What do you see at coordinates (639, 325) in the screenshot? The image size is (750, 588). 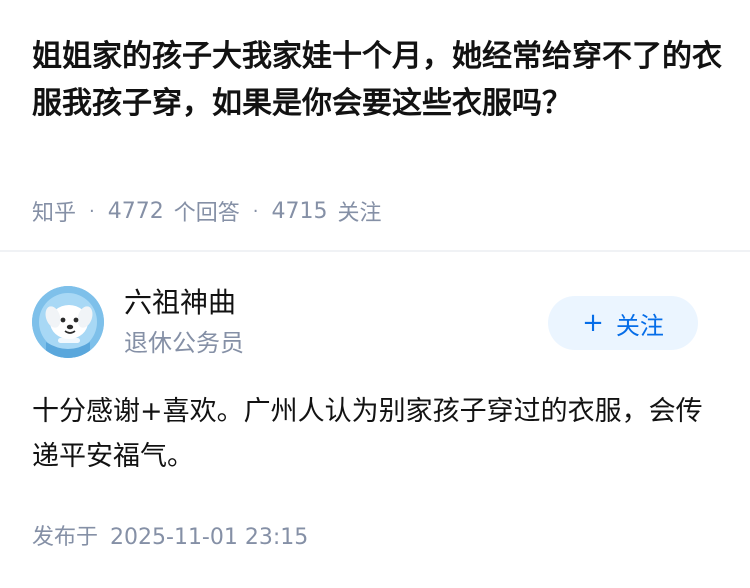 I see `follow-button-label: 关注` at bounding box center [639, 325].